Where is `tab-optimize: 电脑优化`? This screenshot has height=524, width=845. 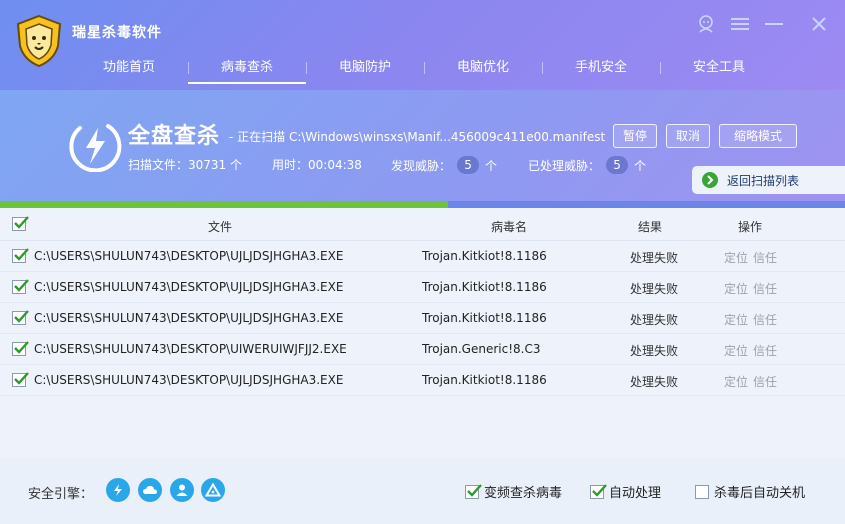
tab-optimize: 电脑优化 is located at coordinates (483, 68).